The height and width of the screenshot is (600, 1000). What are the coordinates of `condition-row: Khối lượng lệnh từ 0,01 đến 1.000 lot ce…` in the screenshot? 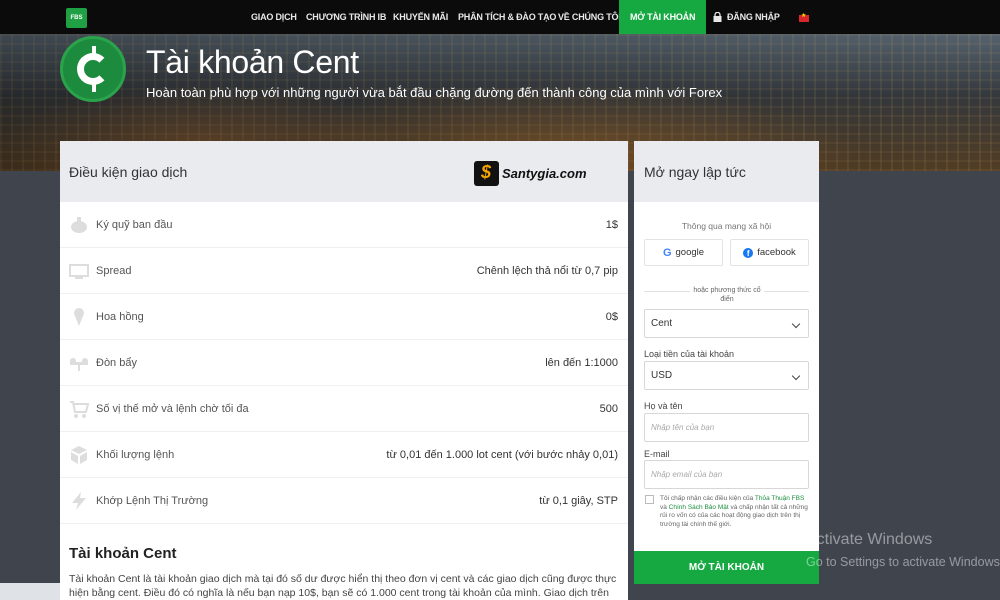 It's located at (344, 455).